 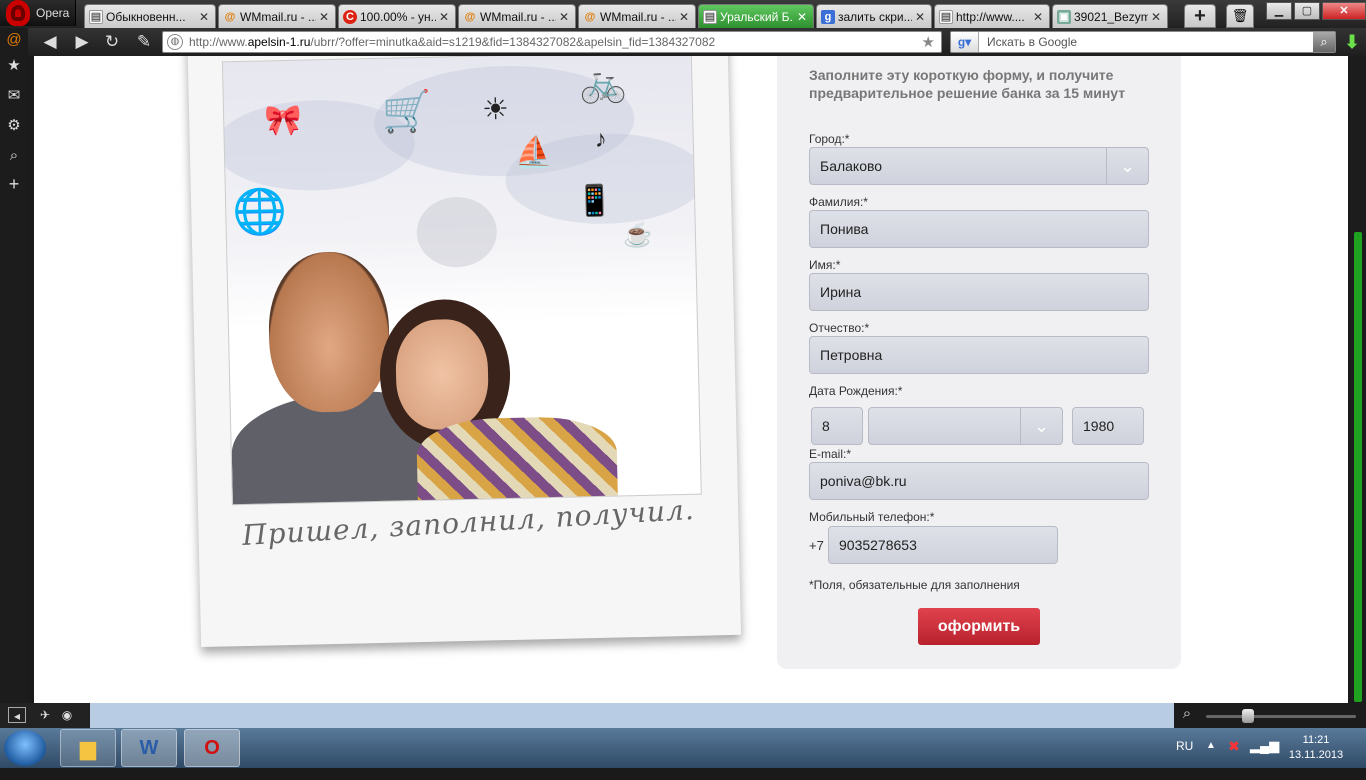 I want to click on download-arrow-icon: ⬇, so click(x=1352, y=42).